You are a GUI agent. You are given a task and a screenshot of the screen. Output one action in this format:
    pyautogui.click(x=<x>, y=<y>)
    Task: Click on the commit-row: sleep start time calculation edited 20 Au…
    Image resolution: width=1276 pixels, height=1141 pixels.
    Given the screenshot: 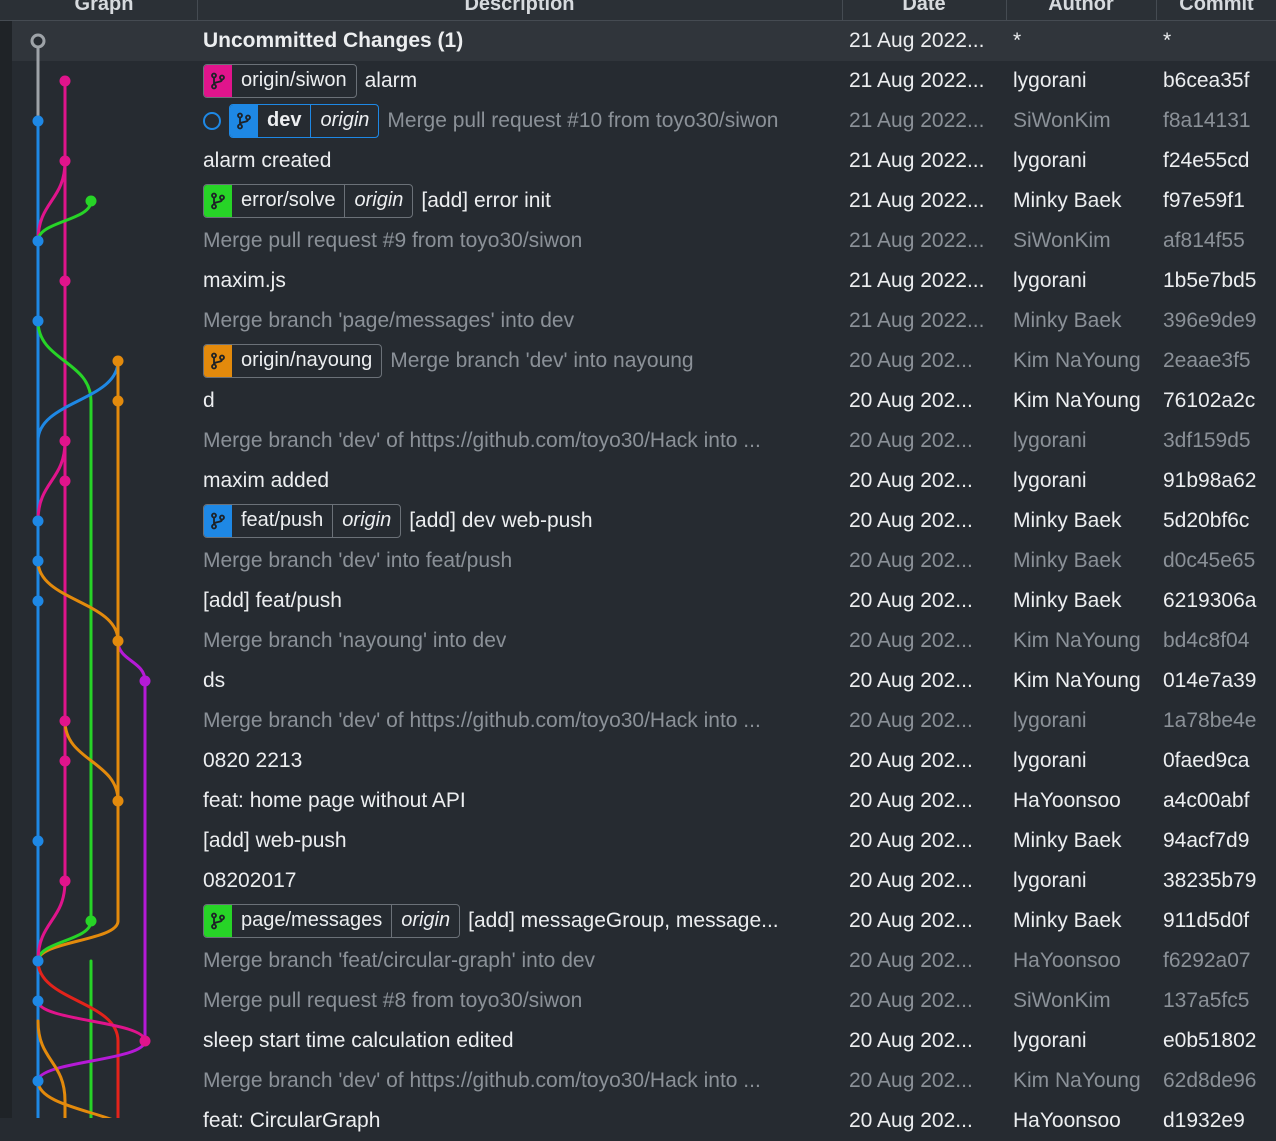 What is the action you would take?
    pyautogui.click(x=644, y=1041)
    